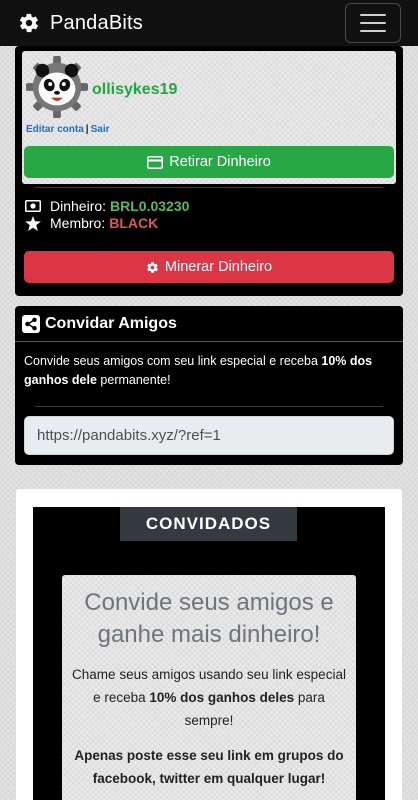  What do you see at coordinates (208, 524) in the screenshot?
I see `invited-tag: CONVIDADOS` at bounding box center [208, 524].